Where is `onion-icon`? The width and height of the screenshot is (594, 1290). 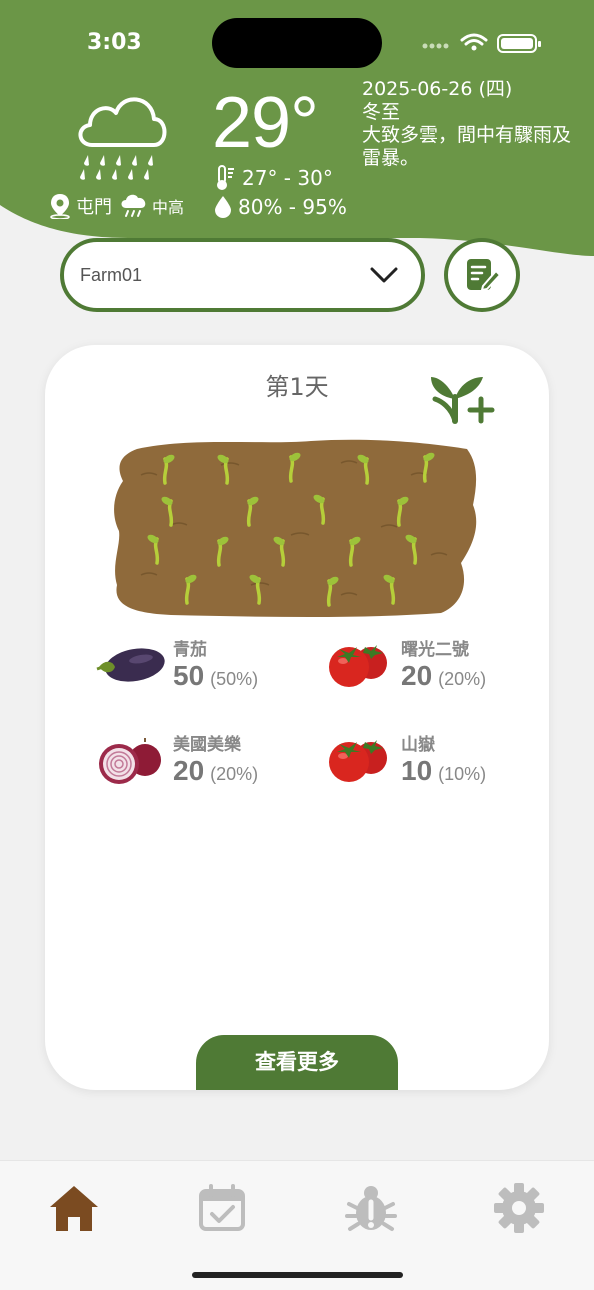 onion-icon is located at coordinates (130, 761).